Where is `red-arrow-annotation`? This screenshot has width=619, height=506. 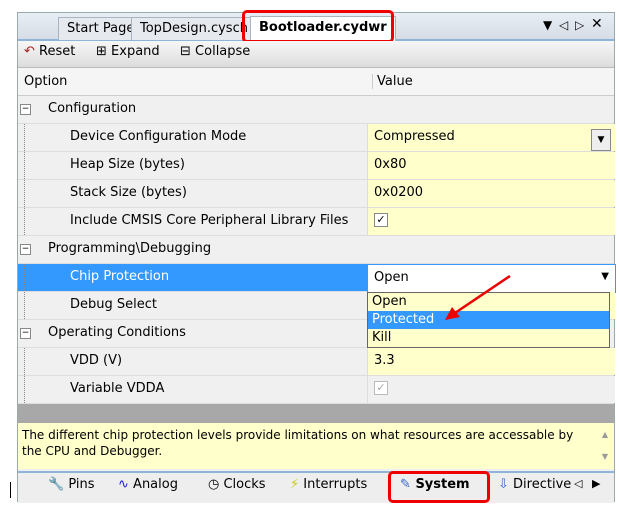
red-arrow-annotation is located at coordinates (478, 297).